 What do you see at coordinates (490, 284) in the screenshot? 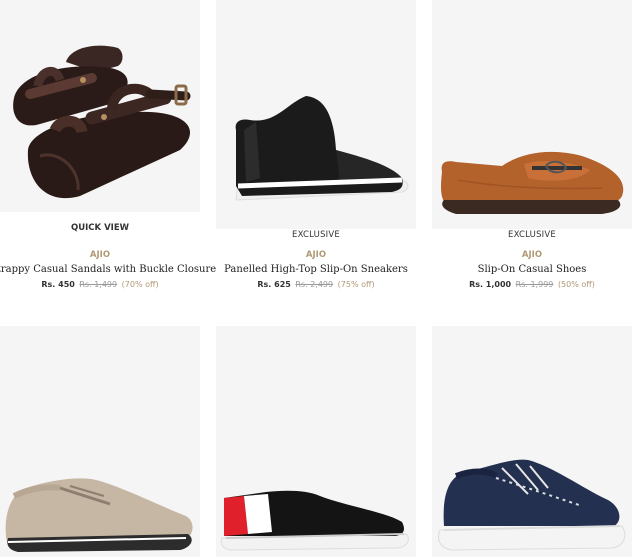
I see `price-current: Rs. 1,000` at bounding box center [490, 284].